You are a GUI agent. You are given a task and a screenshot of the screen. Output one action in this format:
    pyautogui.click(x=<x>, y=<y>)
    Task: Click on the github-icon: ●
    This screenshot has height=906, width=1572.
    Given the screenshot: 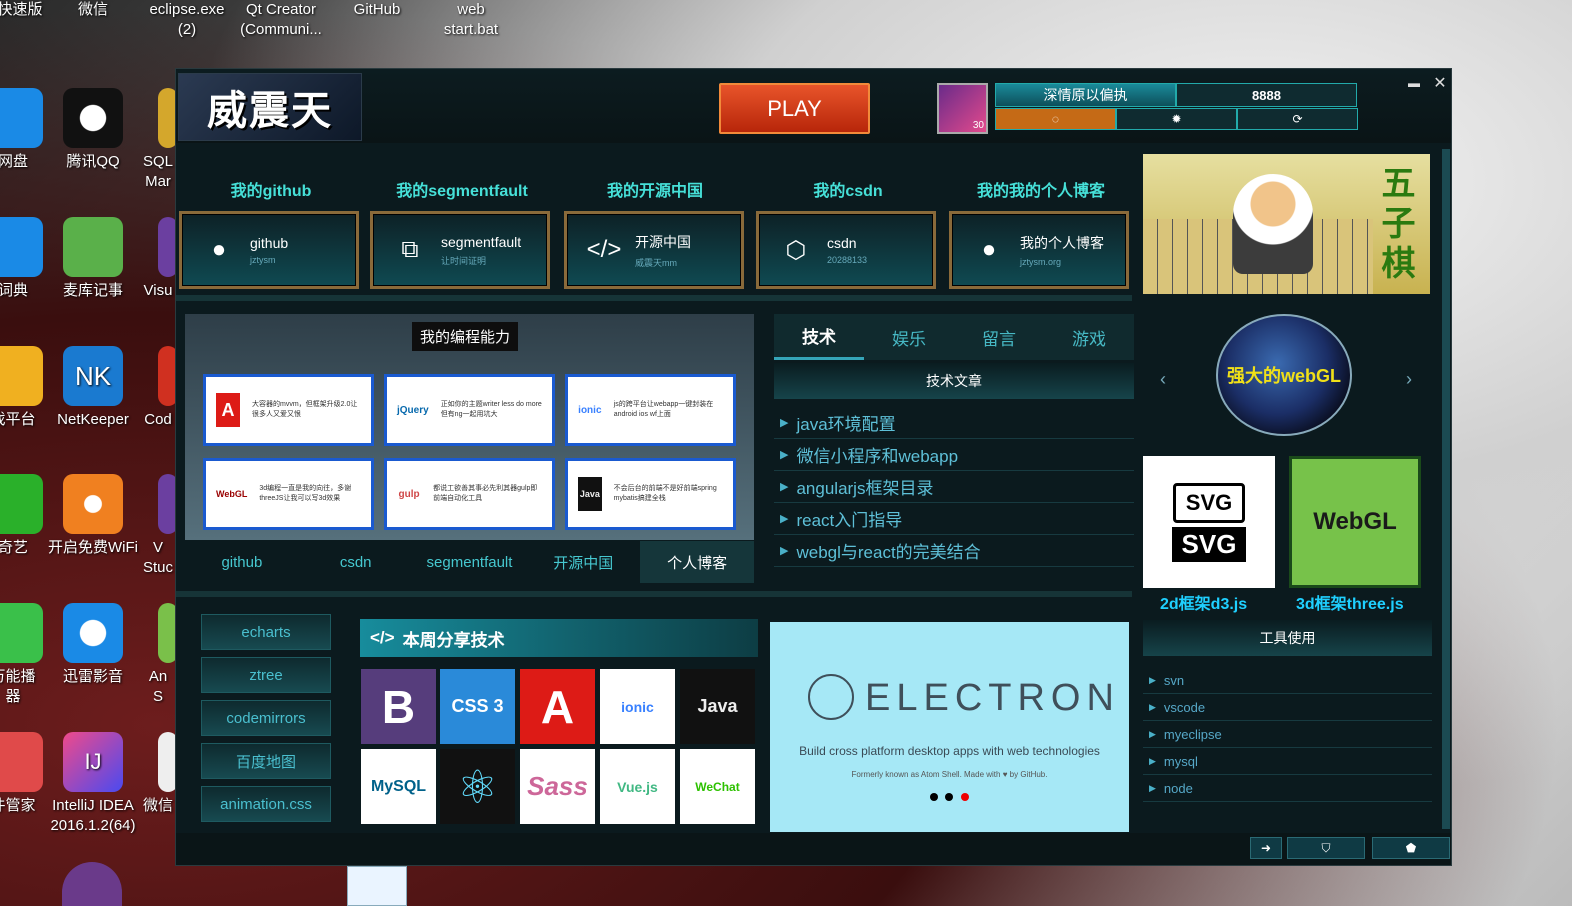 What is the action you would take?
    pyautogui.click(x=989, y=249)
    